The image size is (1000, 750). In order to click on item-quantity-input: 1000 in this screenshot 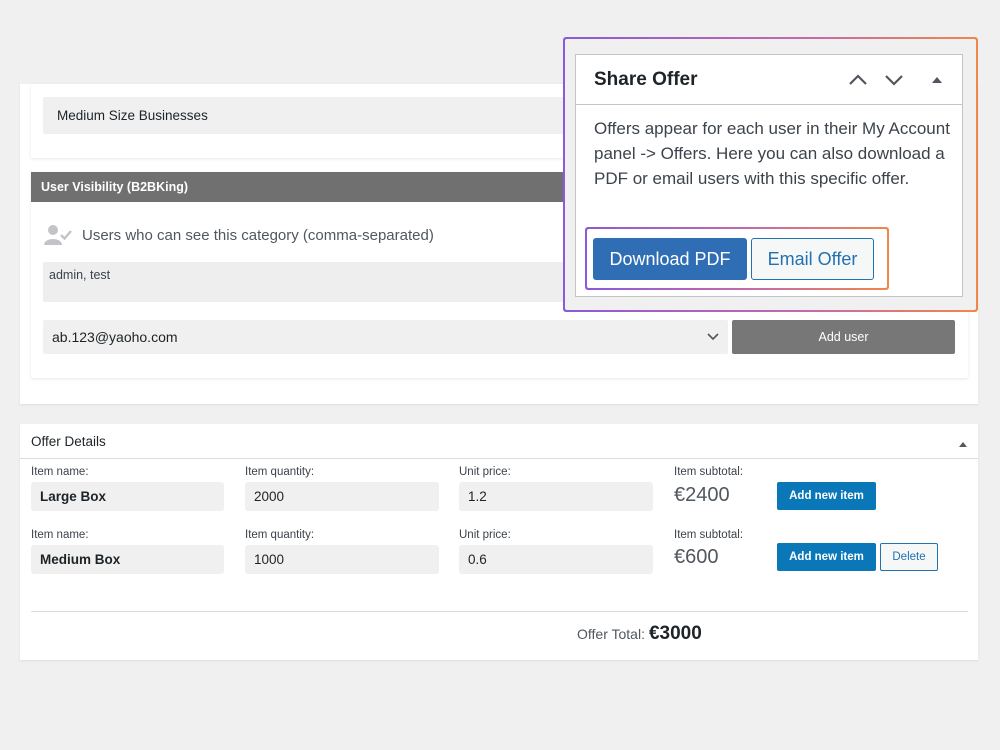, I will do `click(342, 559)`.